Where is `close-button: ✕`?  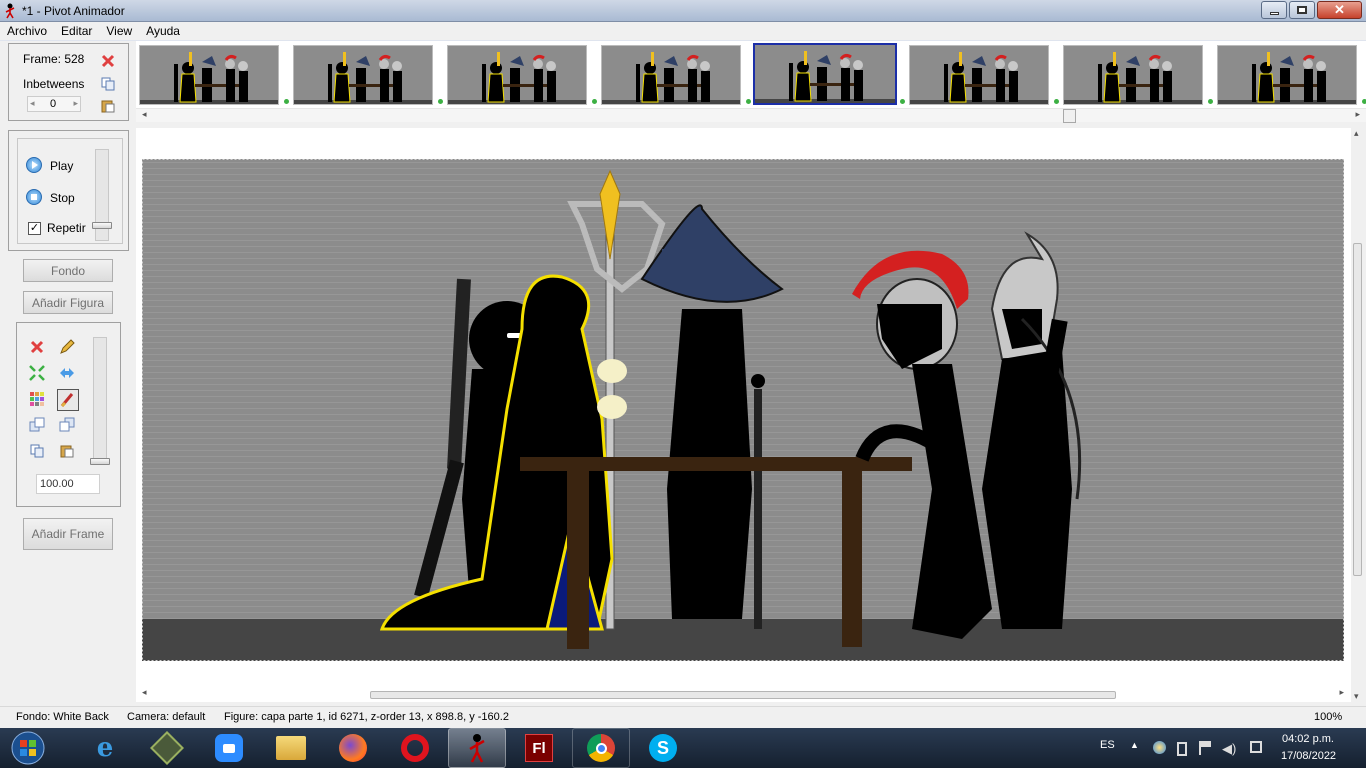 close-button: ✕ is located at coordinates (1339, 10).